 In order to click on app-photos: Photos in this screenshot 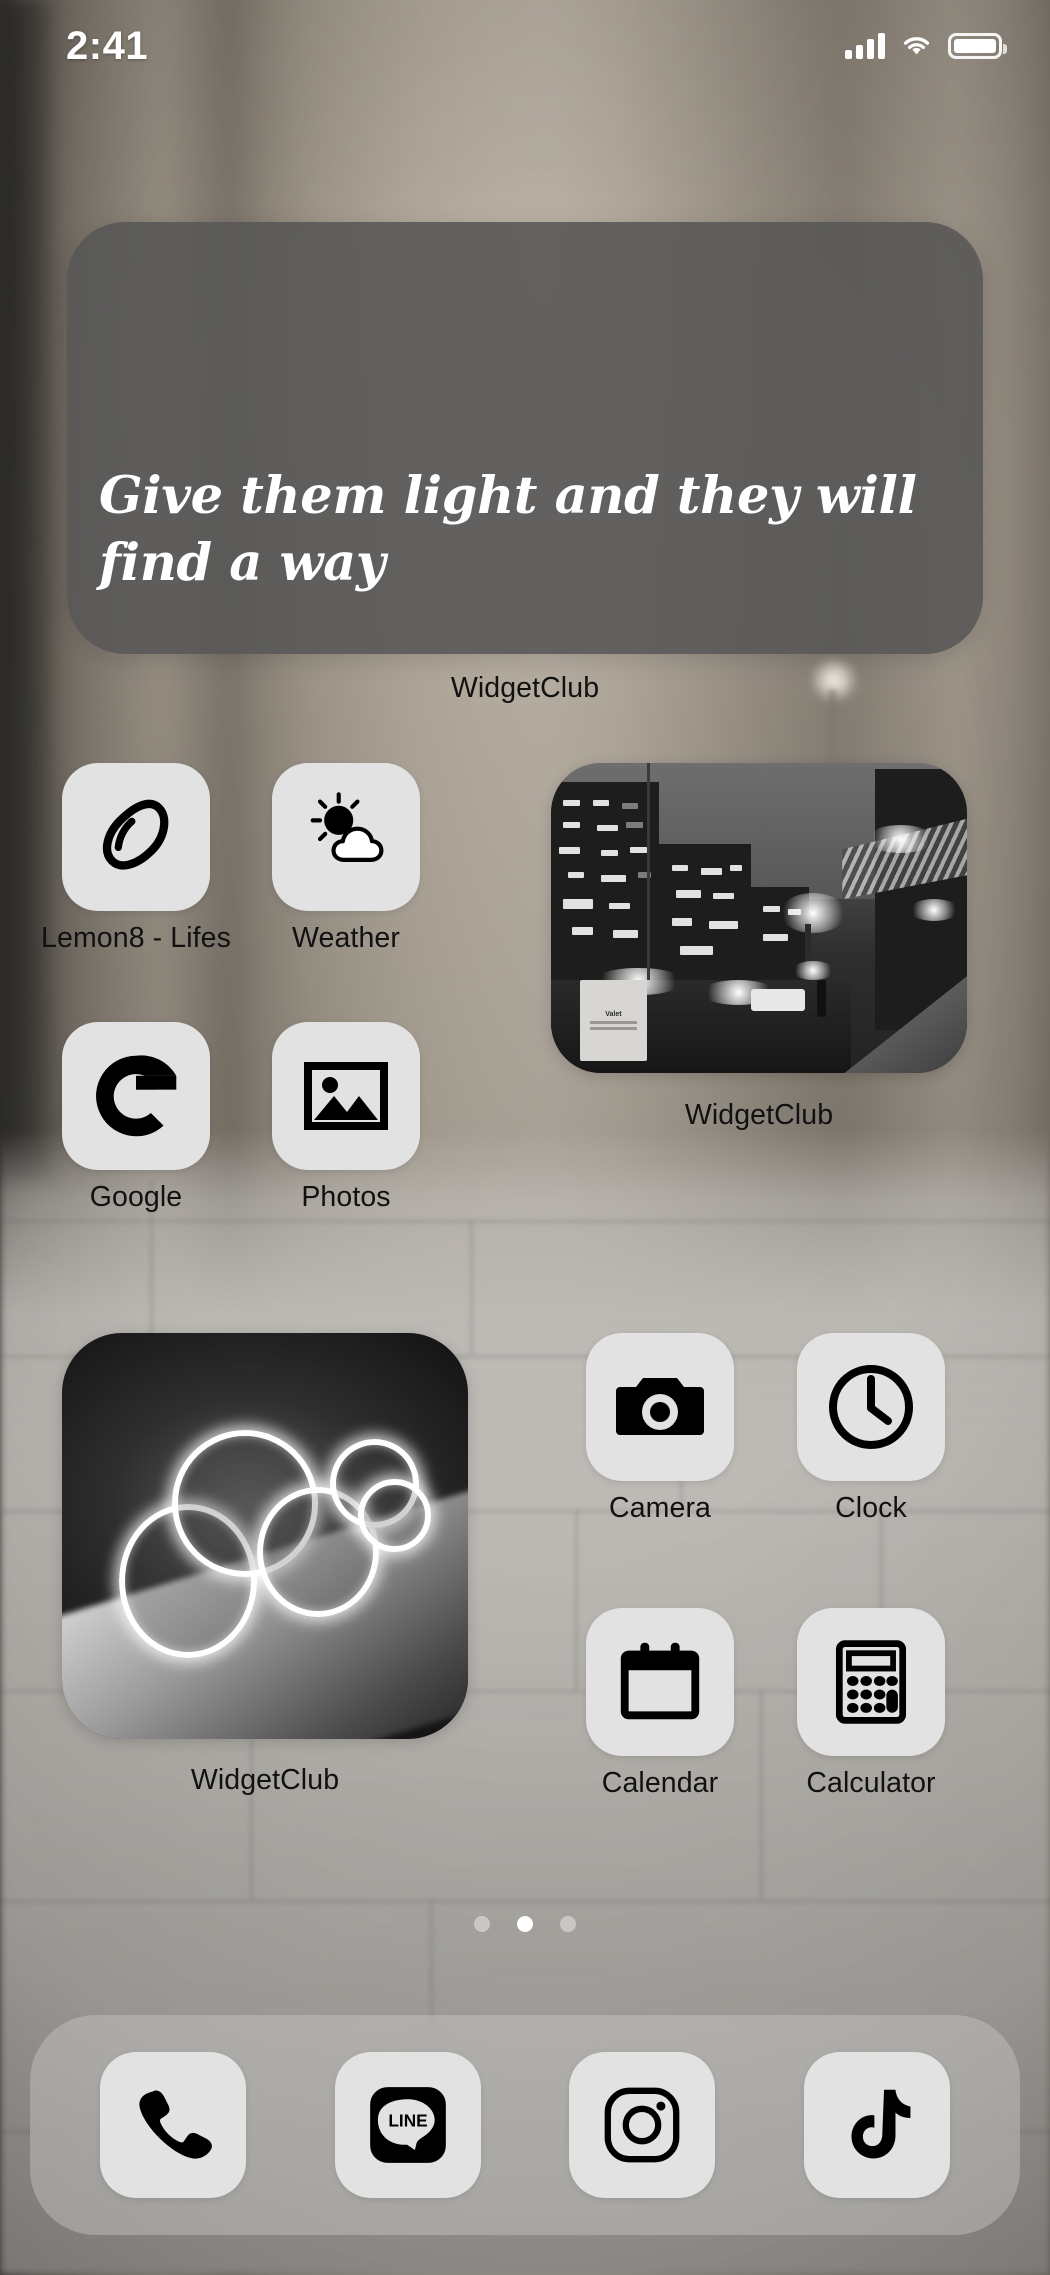, I will do `click(346, 1118)`.